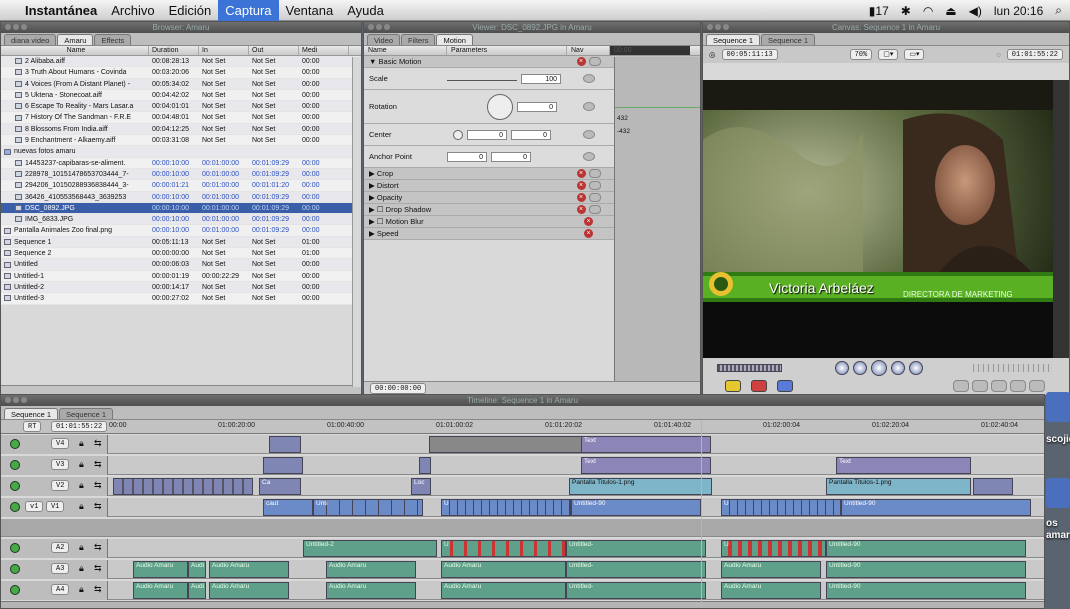 Image resolution: width=1070 pixels, height=609 pixels. I want to click on menu-ayuda: Ayuda, so click(365, 10).